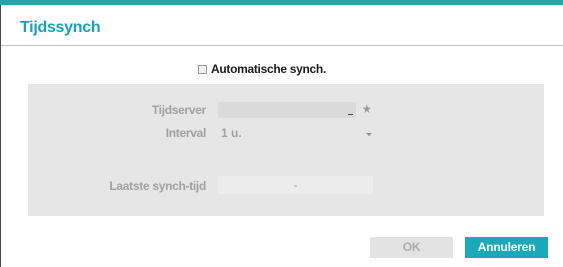 This screenshot has width=563, height=267. I want to click on interval-value: 1 u., so click(231, 133).